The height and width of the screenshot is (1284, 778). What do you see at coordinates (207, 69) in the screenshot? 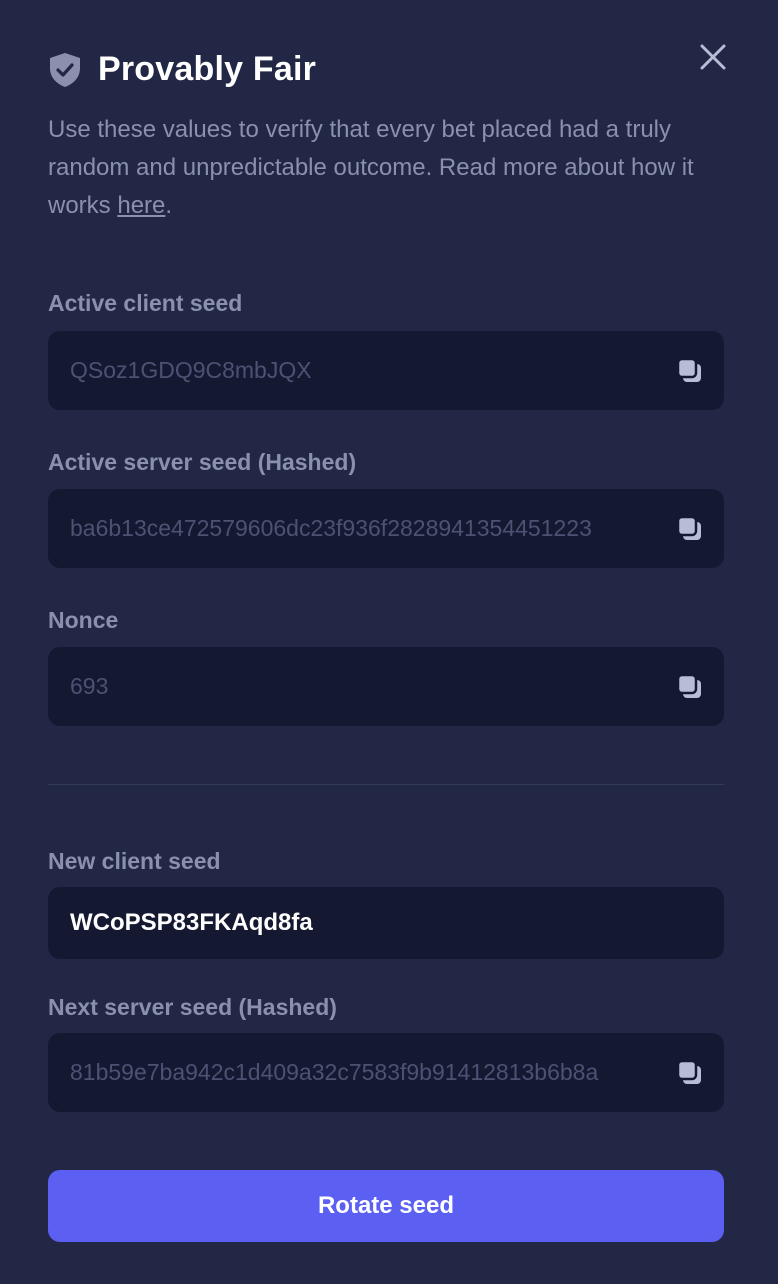
I see `modal-title: Provably Fair` at bounding box center [207, 69].